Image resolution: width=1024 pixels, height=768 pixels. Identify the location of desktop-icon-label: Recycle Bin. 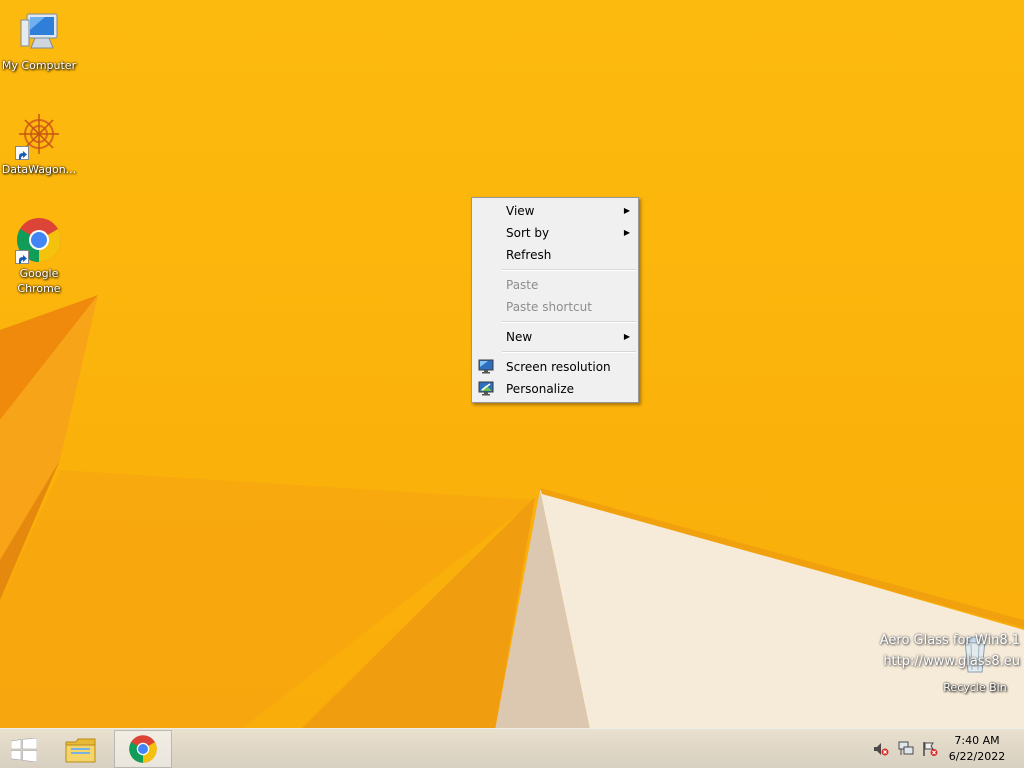
(975, 687).